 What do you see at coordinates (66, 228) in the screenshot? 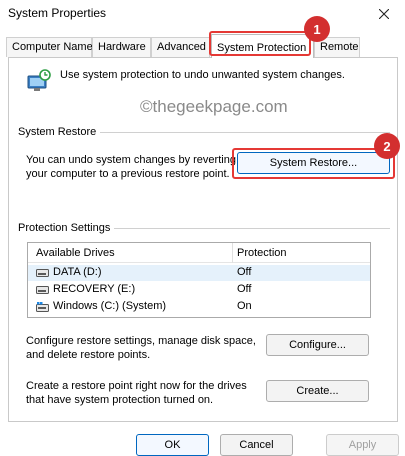
I see `protection-settings-group-label: Protection Settings` at bounding box center [66, 228].